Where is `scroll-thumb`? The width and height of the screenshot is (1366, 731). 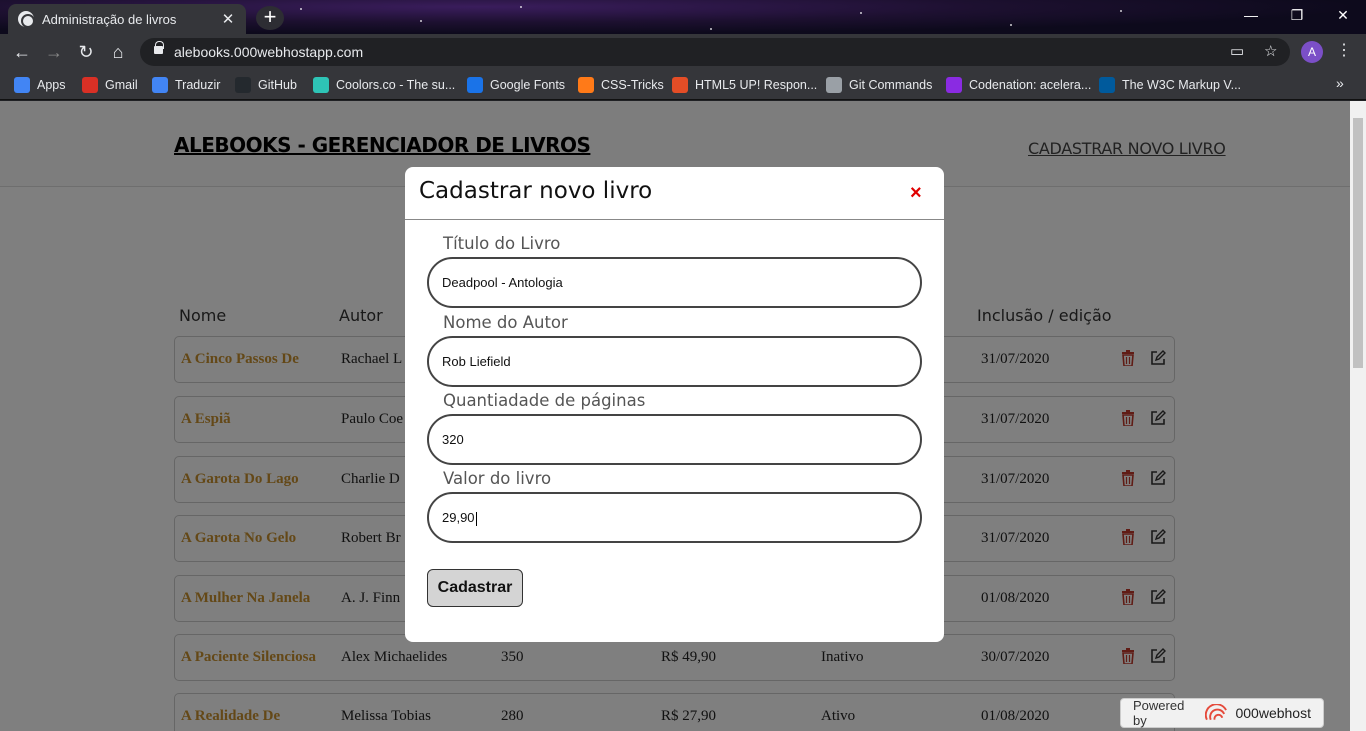
scroll-thumb is located at coordinates (1358, 243).